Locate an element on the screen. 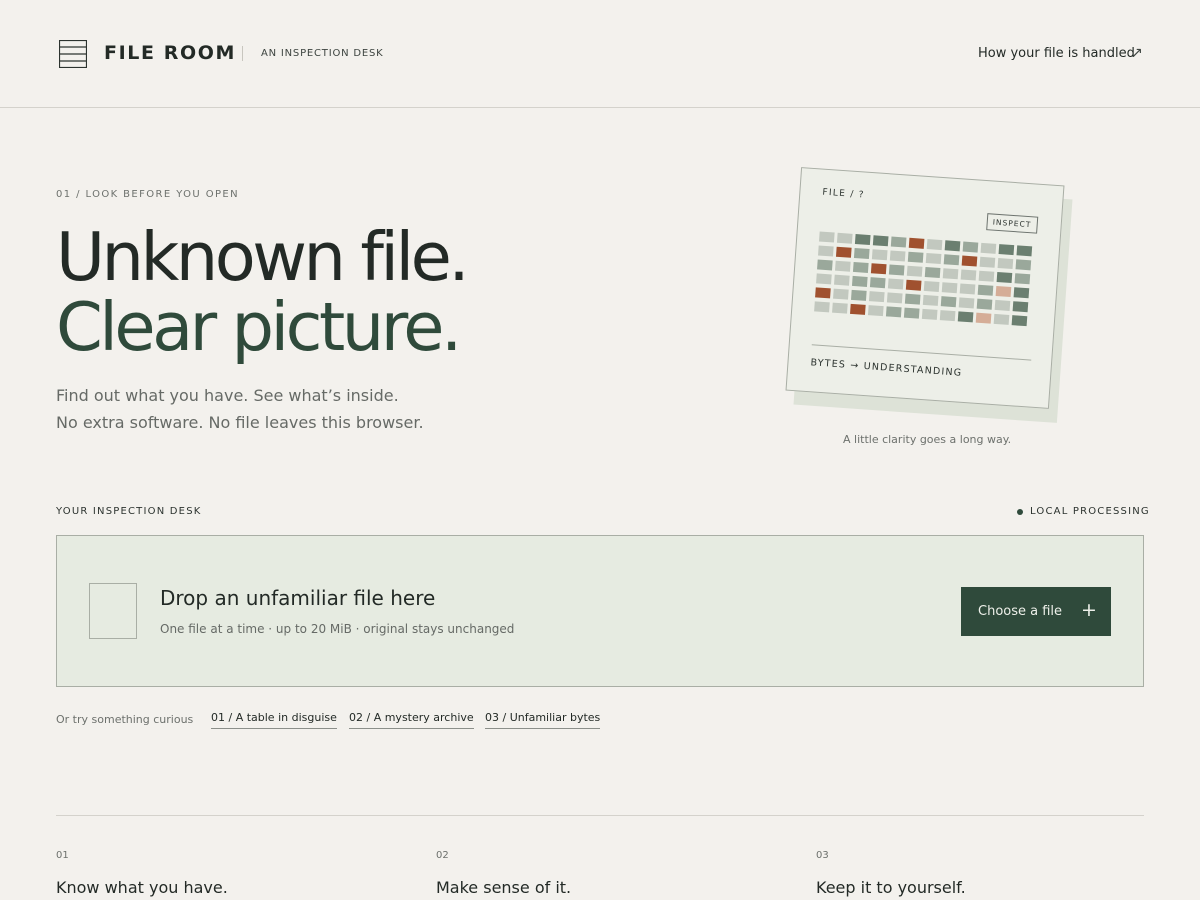 Image resolution: width=1200 pixels, height=900 pixels. how-file-handled-link: How your file is handled is located at coordinates (1056, 53).